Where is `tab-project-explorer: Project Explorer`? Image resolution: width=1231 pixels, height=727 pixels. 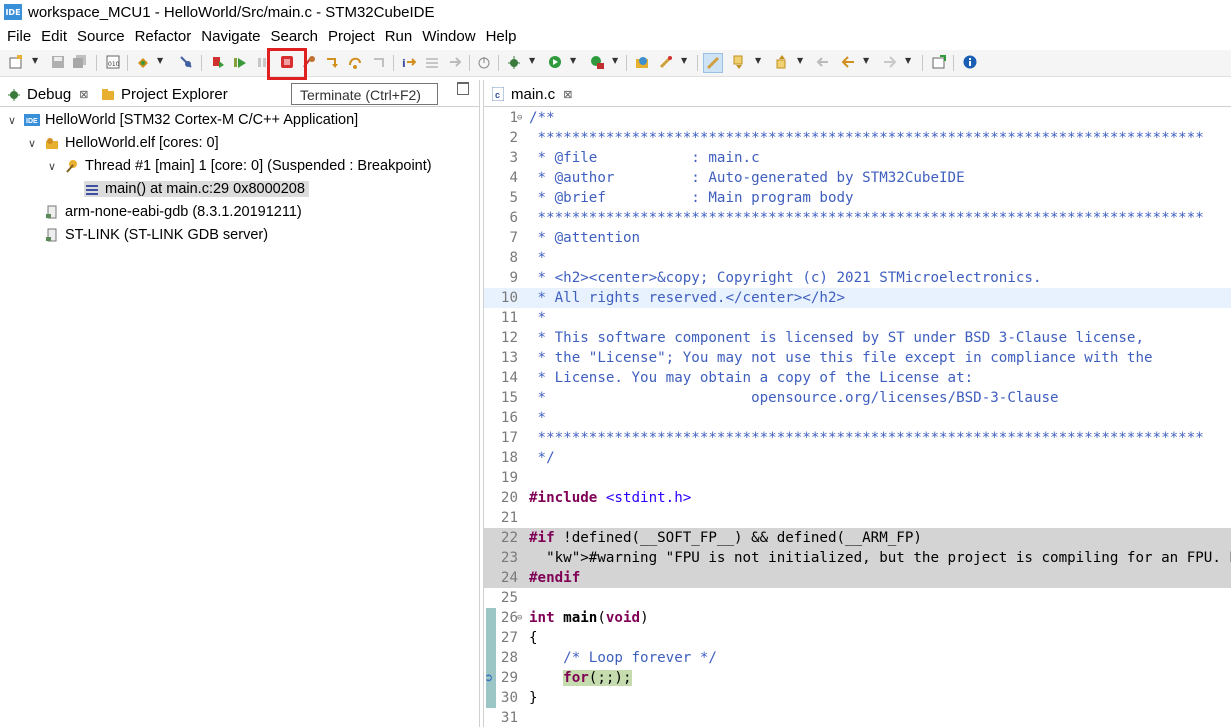 tab-project-explorer: Project Explorer is located at coordinates (164, 94).